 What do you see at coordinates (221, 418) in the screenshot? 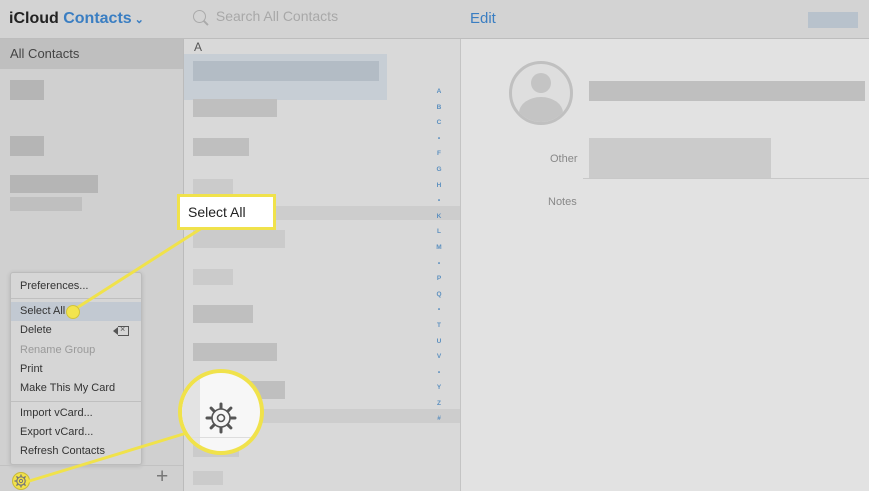
I see `gear-icon` at bounding box center [221, 418].